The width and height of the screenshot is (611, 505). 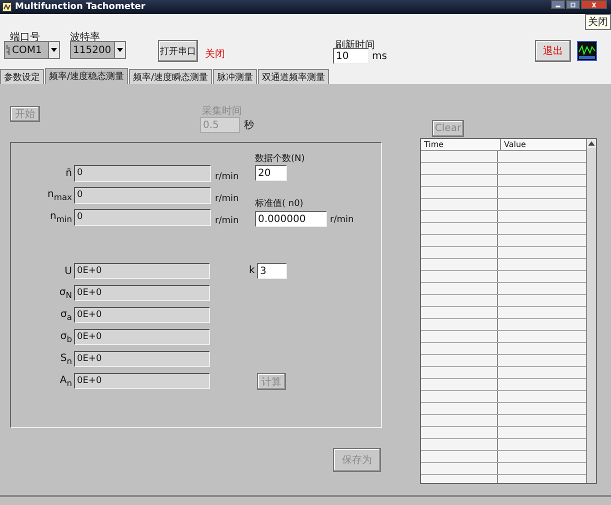 What do you see at coordinates (178, 51) in the screenshot?
I see `open-port-button: 打开串口` at bounding box center [178, 51].